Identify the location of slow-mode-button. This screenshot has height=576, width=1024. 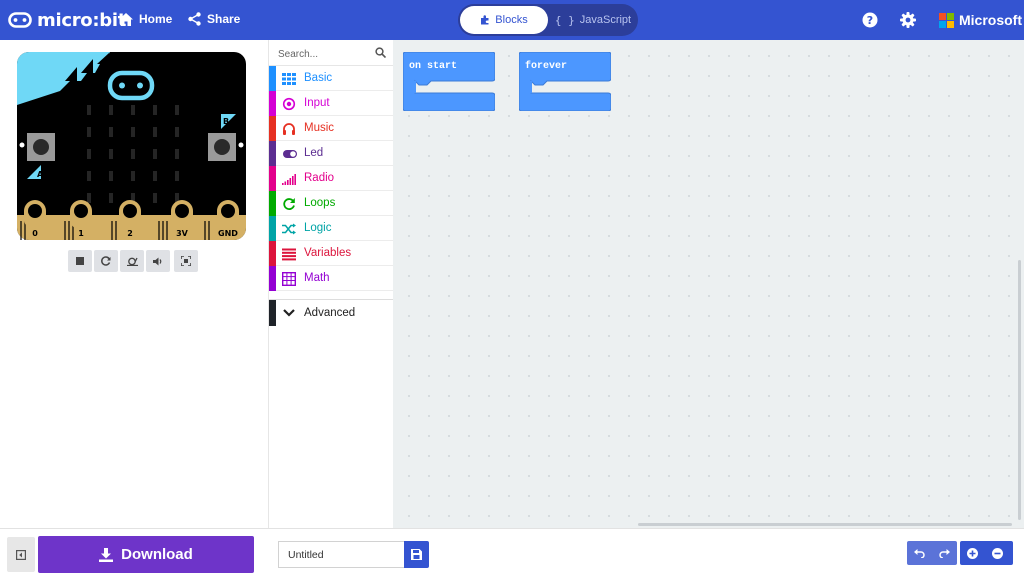
(132, 261).